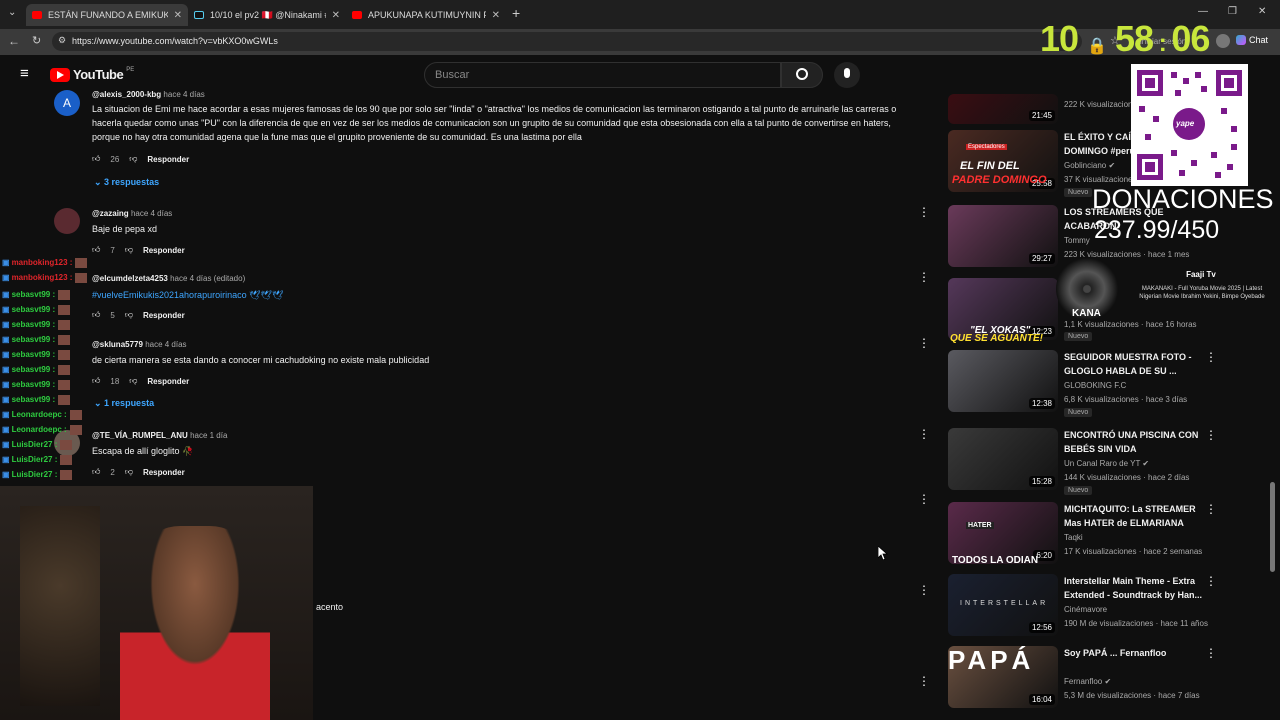  What do you see at coordinates (124, 403) in the screenshot?
I see `view-replies-button: ⌄ 1 respuesta` at bounding box center [124, 403].